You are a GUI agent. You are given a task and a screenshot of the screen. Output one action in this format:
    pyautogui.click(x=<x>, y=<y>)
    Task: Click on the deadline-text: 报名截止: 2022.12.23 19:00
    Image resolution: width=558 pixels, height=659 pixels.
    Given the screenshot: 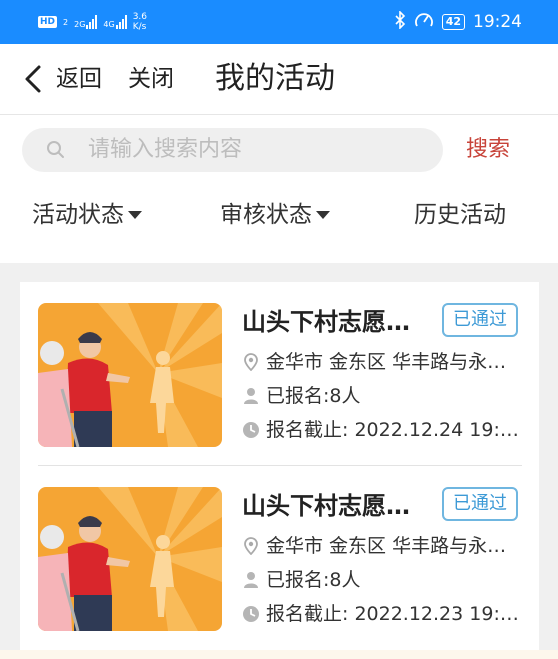 What is the action you would take?
    pyautogui.click(x=394, y=614)
    